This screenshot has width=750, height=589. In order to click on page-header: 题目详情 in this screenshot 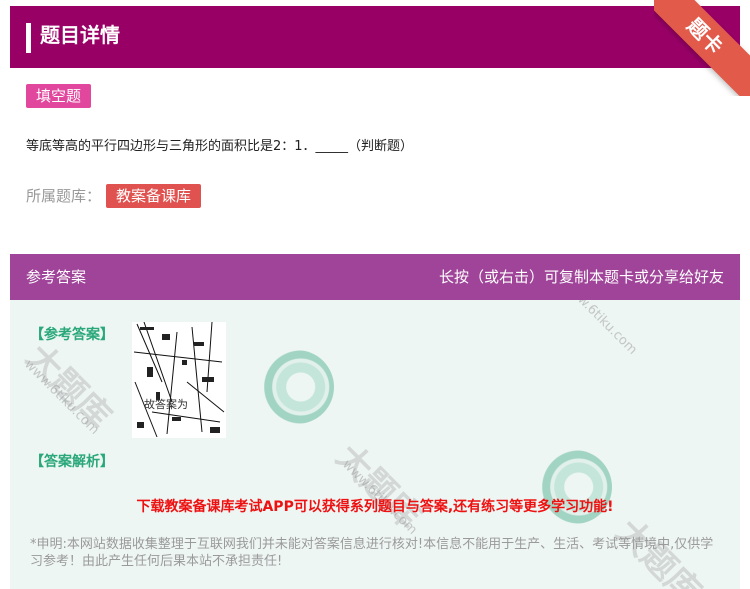, I will do `click(375, 37)`.